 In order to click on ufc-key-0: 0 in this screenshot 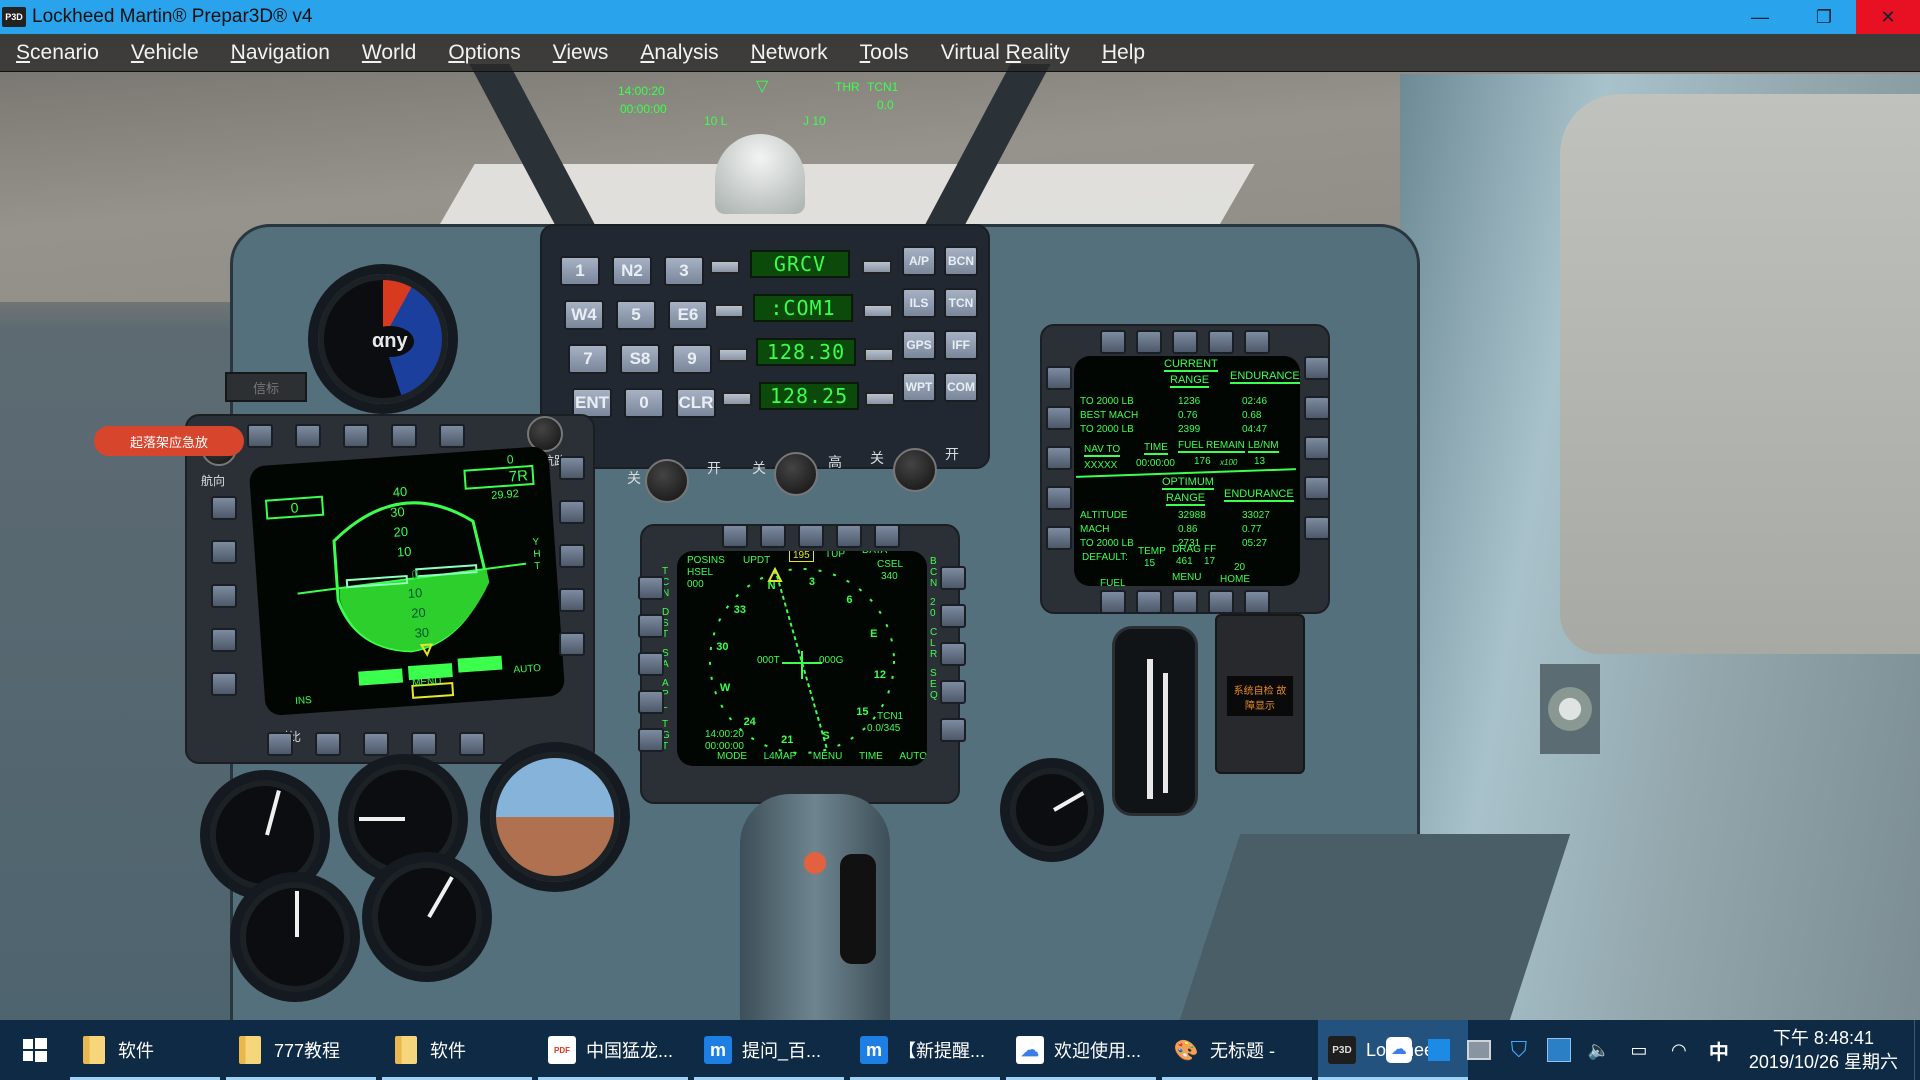, I will do `click(644, 403)`.